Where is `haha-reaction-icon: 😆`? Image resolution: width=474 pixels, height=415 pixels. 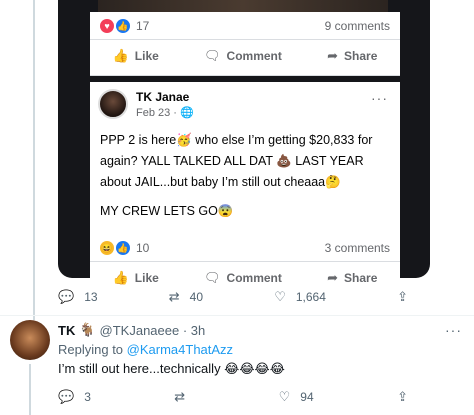
haha-reaction-icon: 😆 is located at coordinates (107, 247).